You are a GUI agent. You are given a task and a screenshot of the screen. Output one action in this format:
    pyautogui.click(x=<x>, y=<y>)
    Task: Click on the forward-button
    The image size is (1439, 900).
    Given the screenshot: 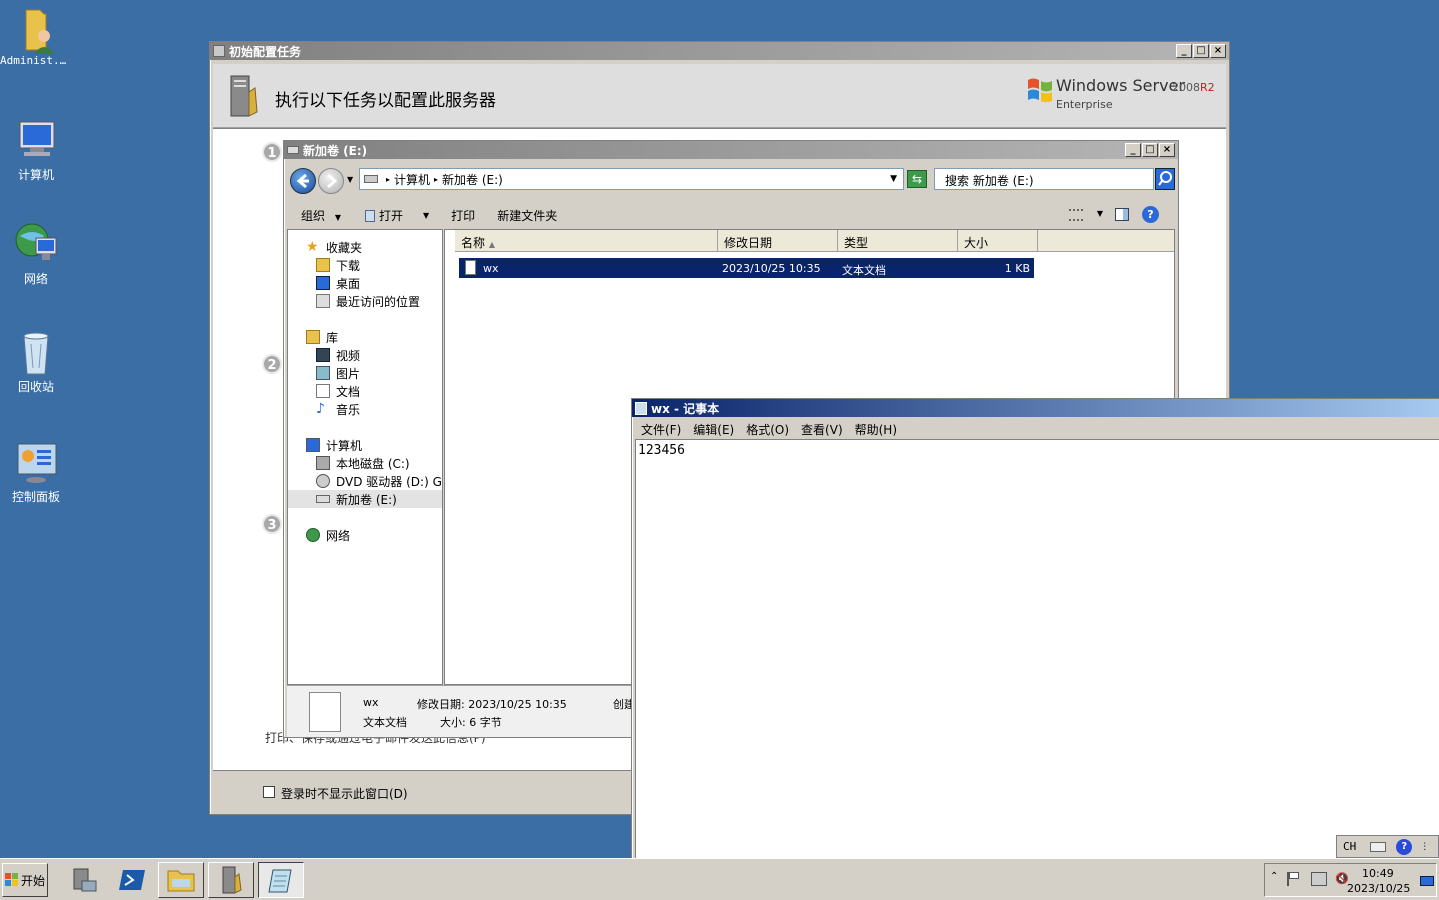 What is the action you would take?
    pyautogui.click(x=331, y=181)
    